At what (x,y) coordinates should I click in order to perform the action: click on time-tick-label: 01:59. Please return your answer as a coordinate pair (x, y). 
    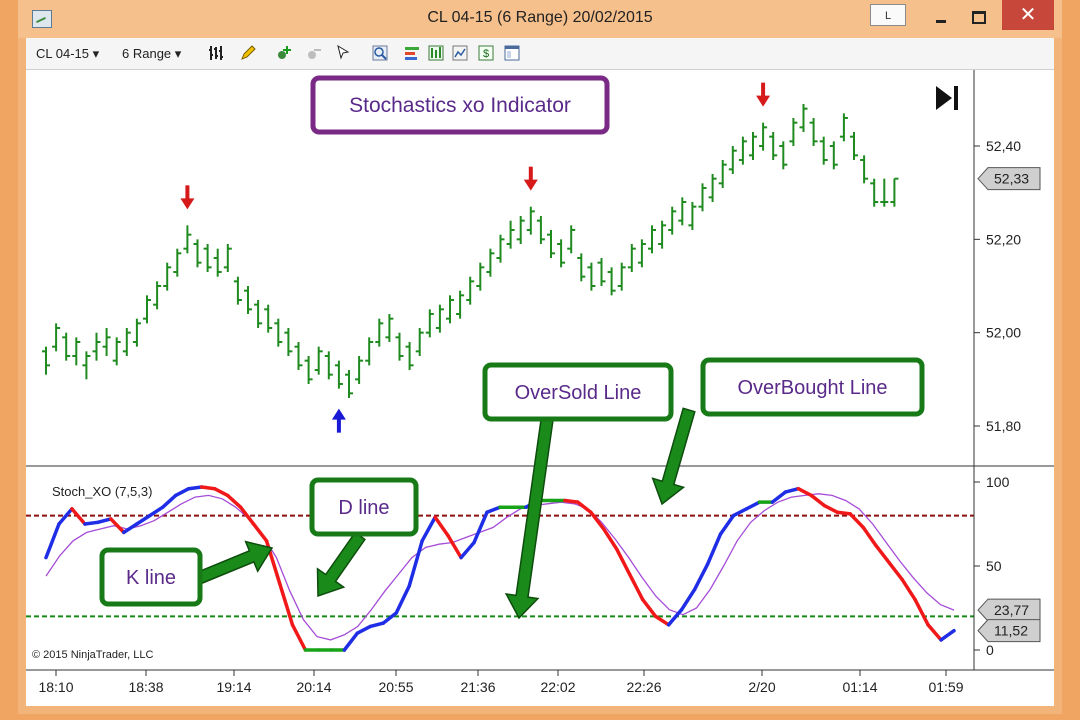
    Looking at the image, I should click on (945, 687).